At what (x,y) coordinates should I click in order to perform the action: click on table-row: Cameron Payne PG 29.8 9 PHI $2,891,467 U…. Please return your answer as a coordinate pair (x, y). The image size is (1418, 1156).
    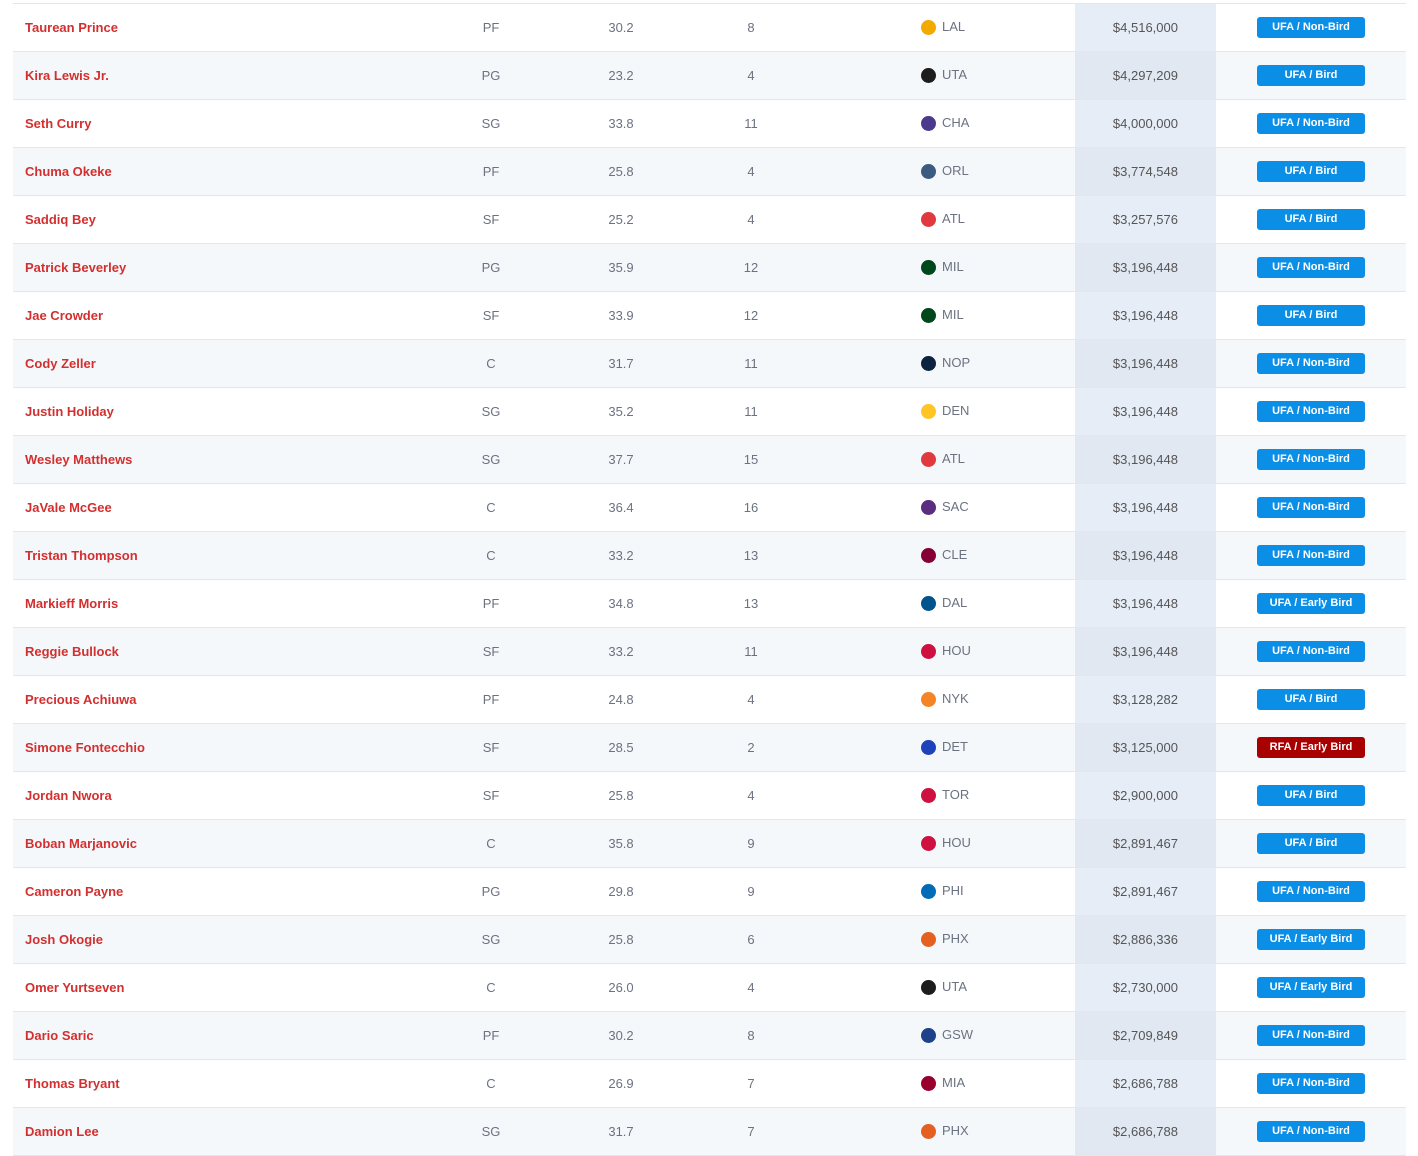
    Looking at the image, I should click on (709, 892).